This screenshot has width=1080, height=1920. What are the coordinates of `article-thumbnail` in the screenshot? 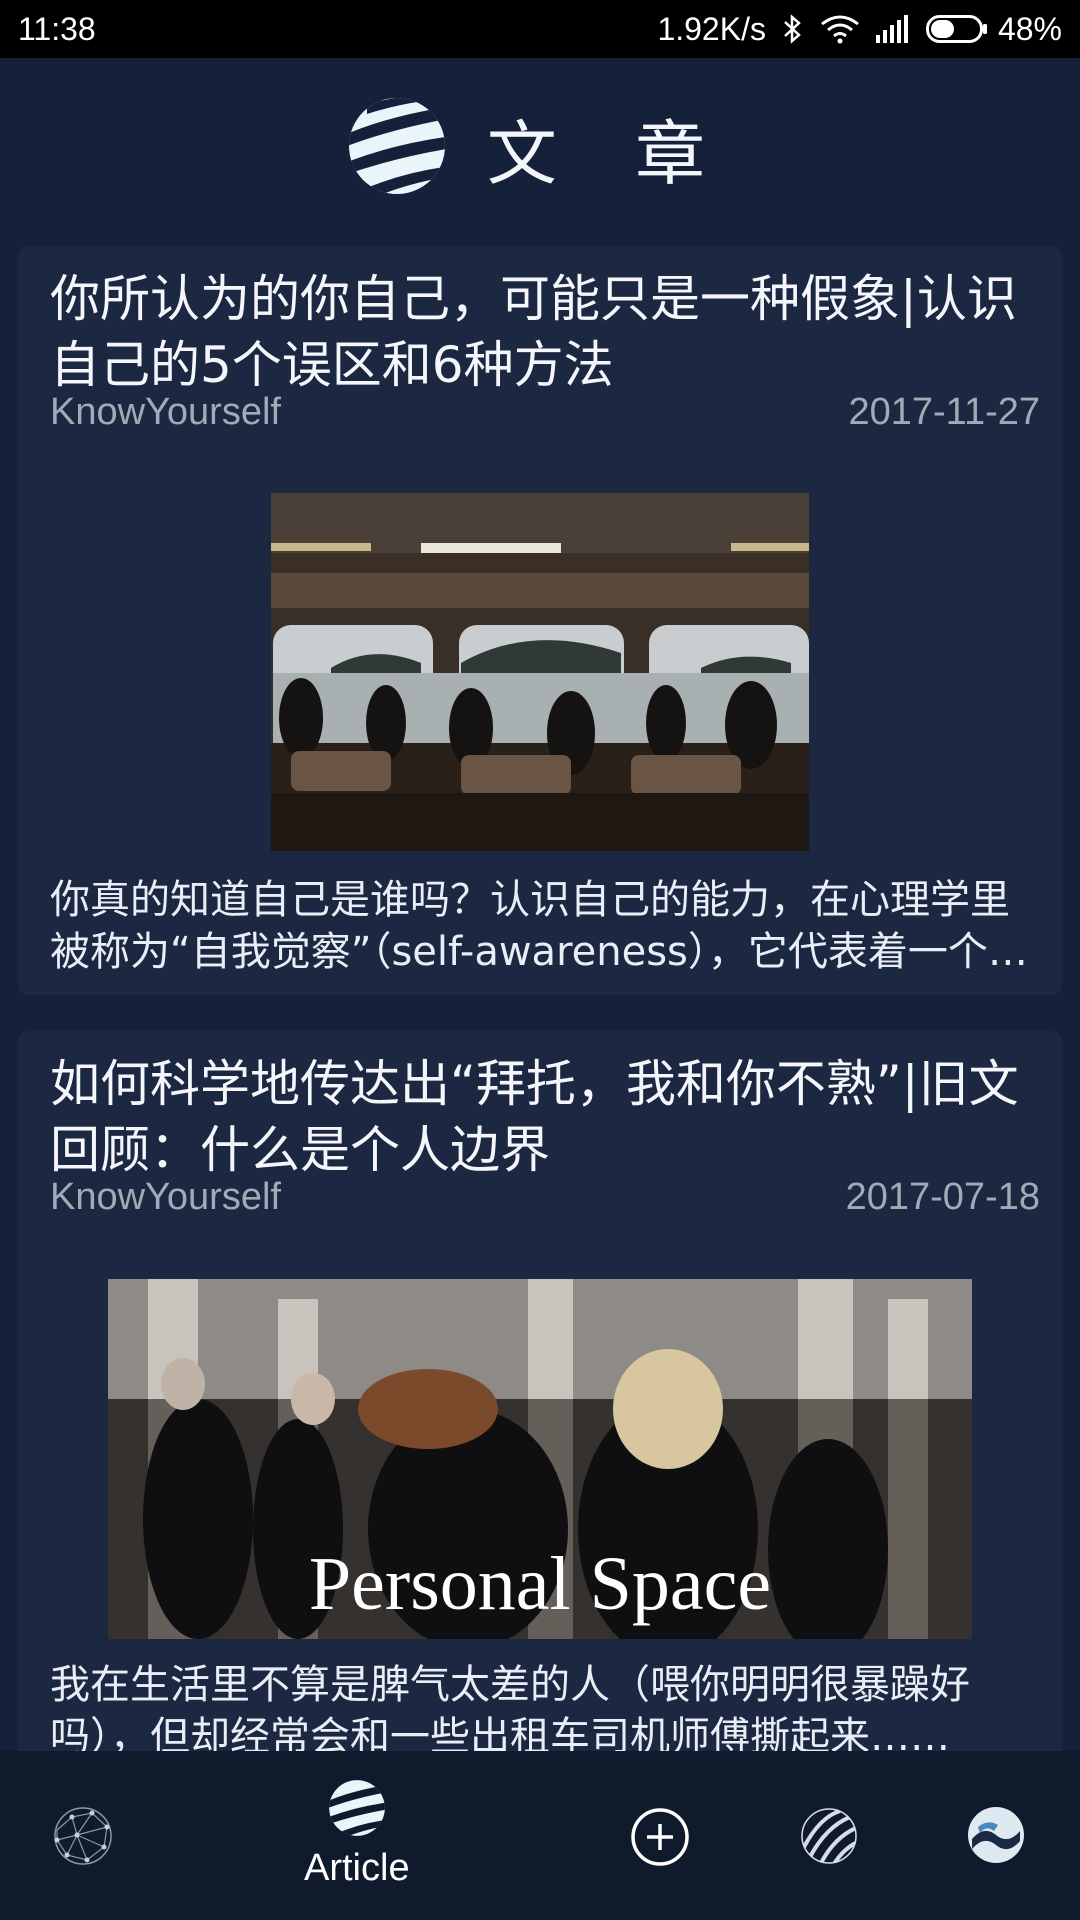 It's located at (540, 672).